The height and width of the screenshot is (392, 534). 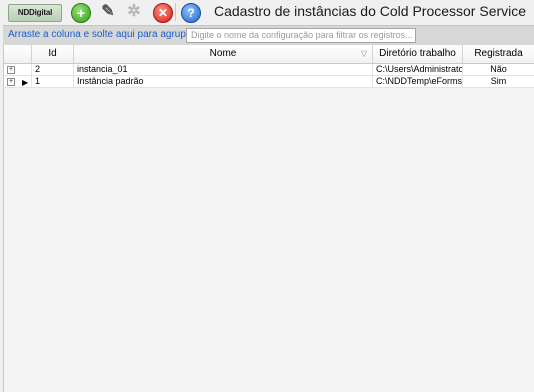 I want to click on close-icon: ✕, so click(x=163, y=13).